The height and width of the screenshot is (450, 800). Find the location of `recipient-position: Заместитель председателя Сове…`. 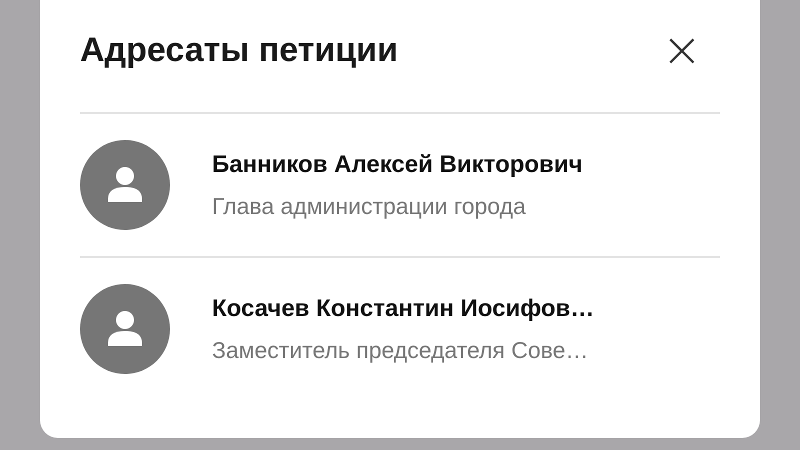

recipient-position: Заместитель председателя Сове… is located at coordinates (401, 350).